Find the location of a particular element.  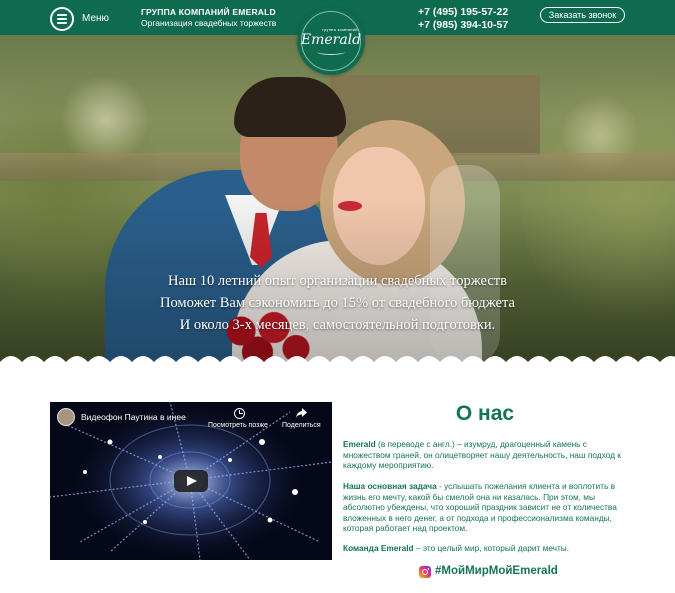

logo-text: Emerald is located at coordinates (331, 40).